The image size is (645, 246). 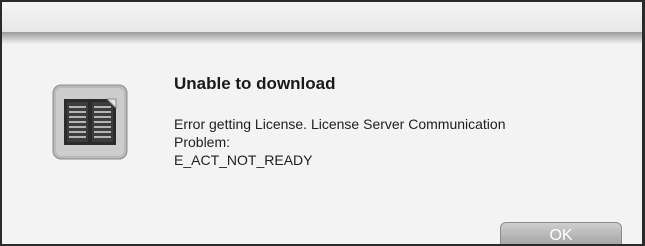 I want to click on dialog-title: Unable to download, so click(x=255, y=83).